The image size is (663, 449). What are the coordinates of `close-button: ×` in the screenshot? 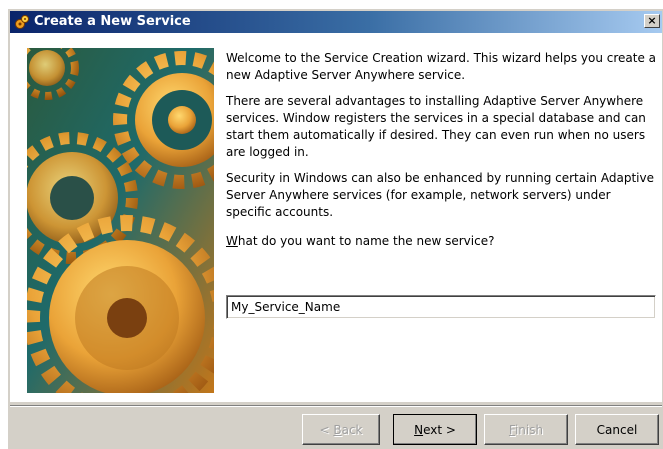 It's located at (652, 21).